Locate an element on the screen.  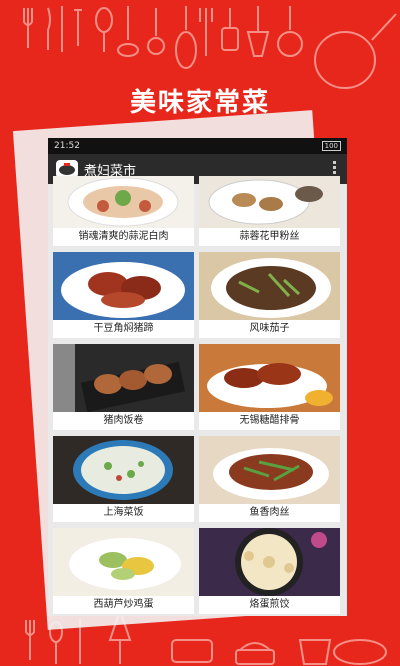
status-bar: 21:52 100 is located at coordinates (197, 146).